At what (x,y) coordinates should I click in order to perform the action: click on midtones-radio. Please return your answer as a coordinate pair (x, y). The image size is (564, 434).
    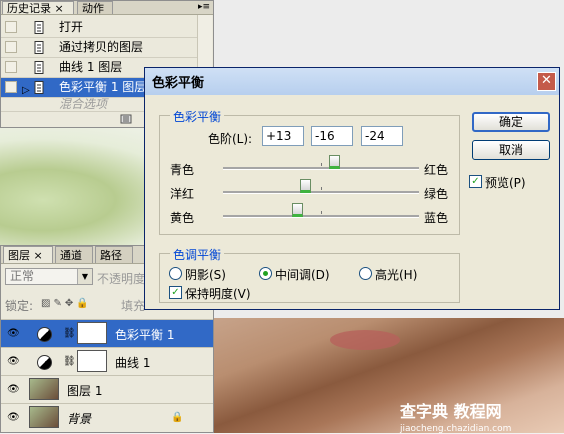
    Looking at the image, I should click on (265, 273).